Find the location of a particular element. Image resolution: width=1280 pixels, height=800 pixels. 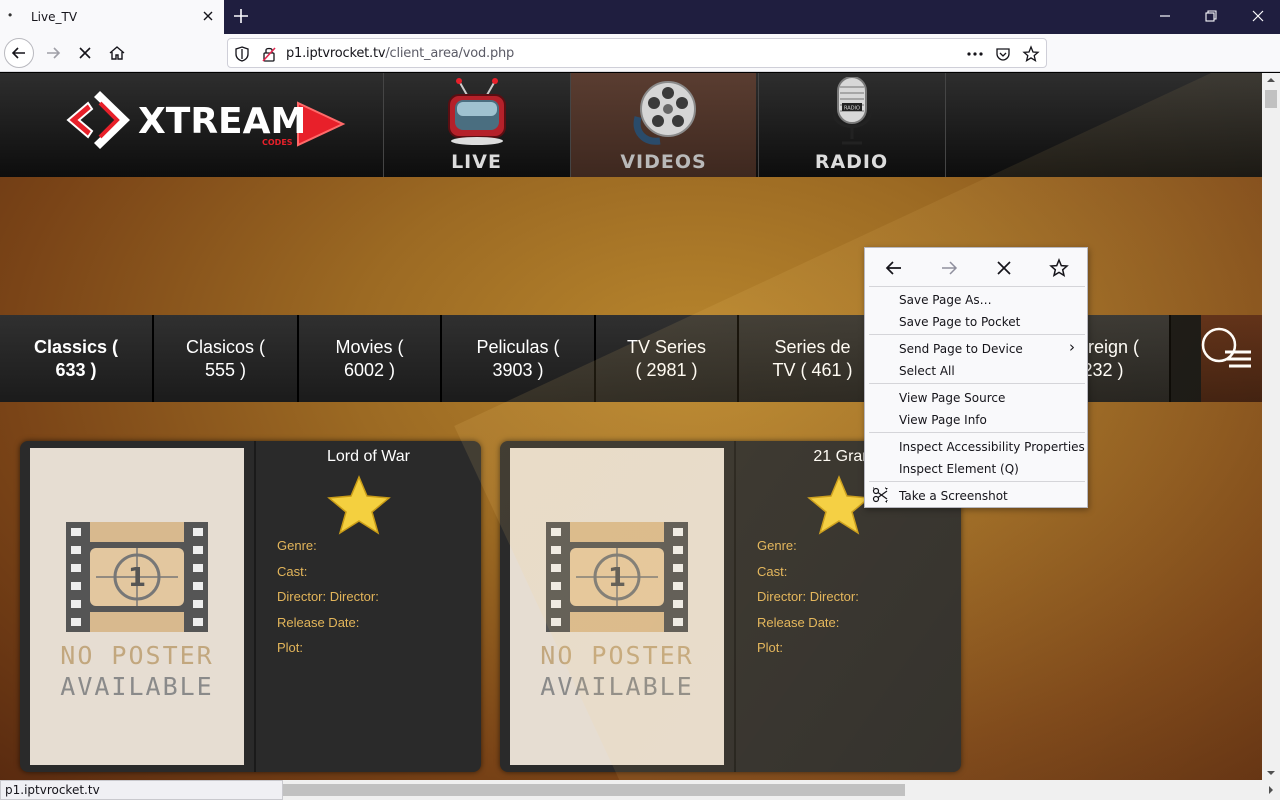

url-path: /client_area/vod.php is located at coordinates (450, 53).